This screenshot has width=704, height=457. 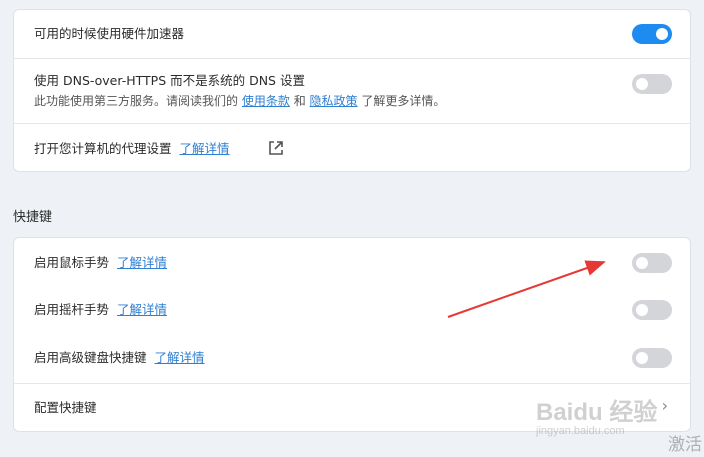 I want to click on baidu-watermark: Baidu 经验, so click(x=597, y=412).